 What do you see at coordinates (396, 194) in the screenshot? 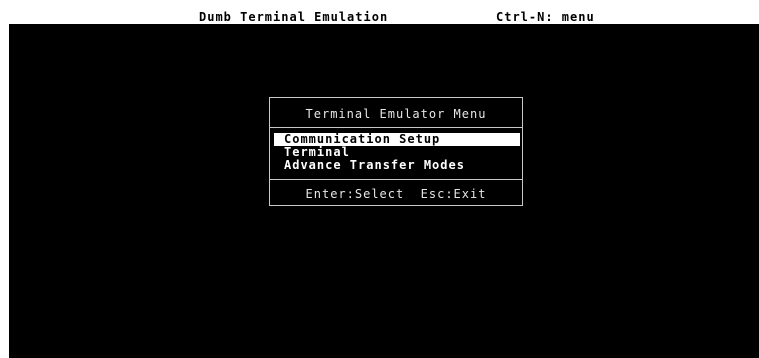
I see `menu-key-hints: Enter:Select Esc:Exit` at bounding box center [396, 194].